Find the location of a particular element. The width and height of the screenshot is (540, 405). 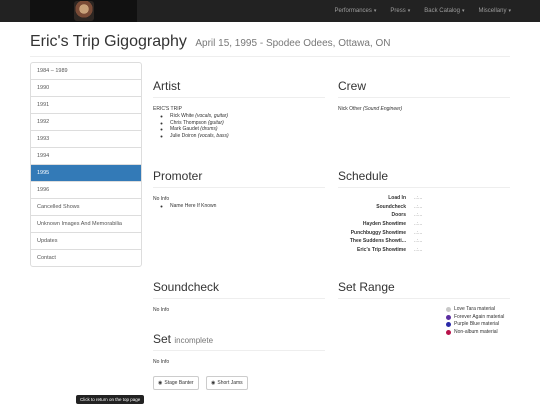

legend-item: Purple Blue material is located at coordinates (478, 324).